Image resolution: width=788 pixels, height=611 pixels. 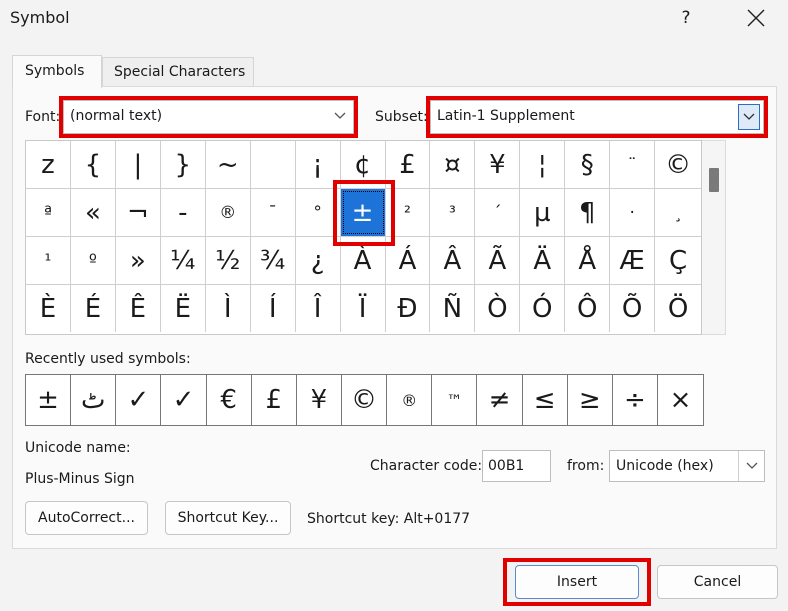 I want to click on symbol-cell, so click(x=273, y=164).